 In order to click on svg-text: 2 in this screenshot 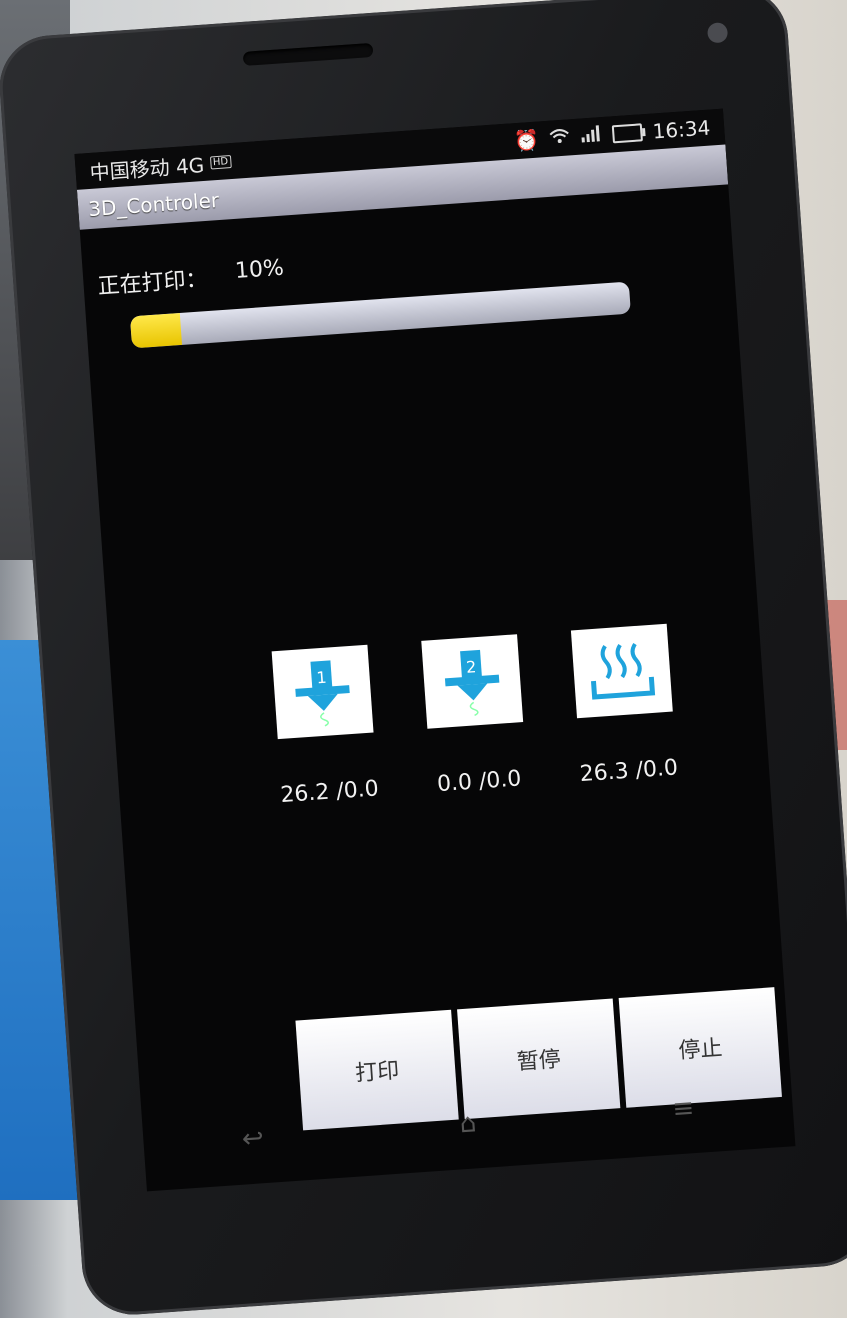, I will do `click(470, 667)`.